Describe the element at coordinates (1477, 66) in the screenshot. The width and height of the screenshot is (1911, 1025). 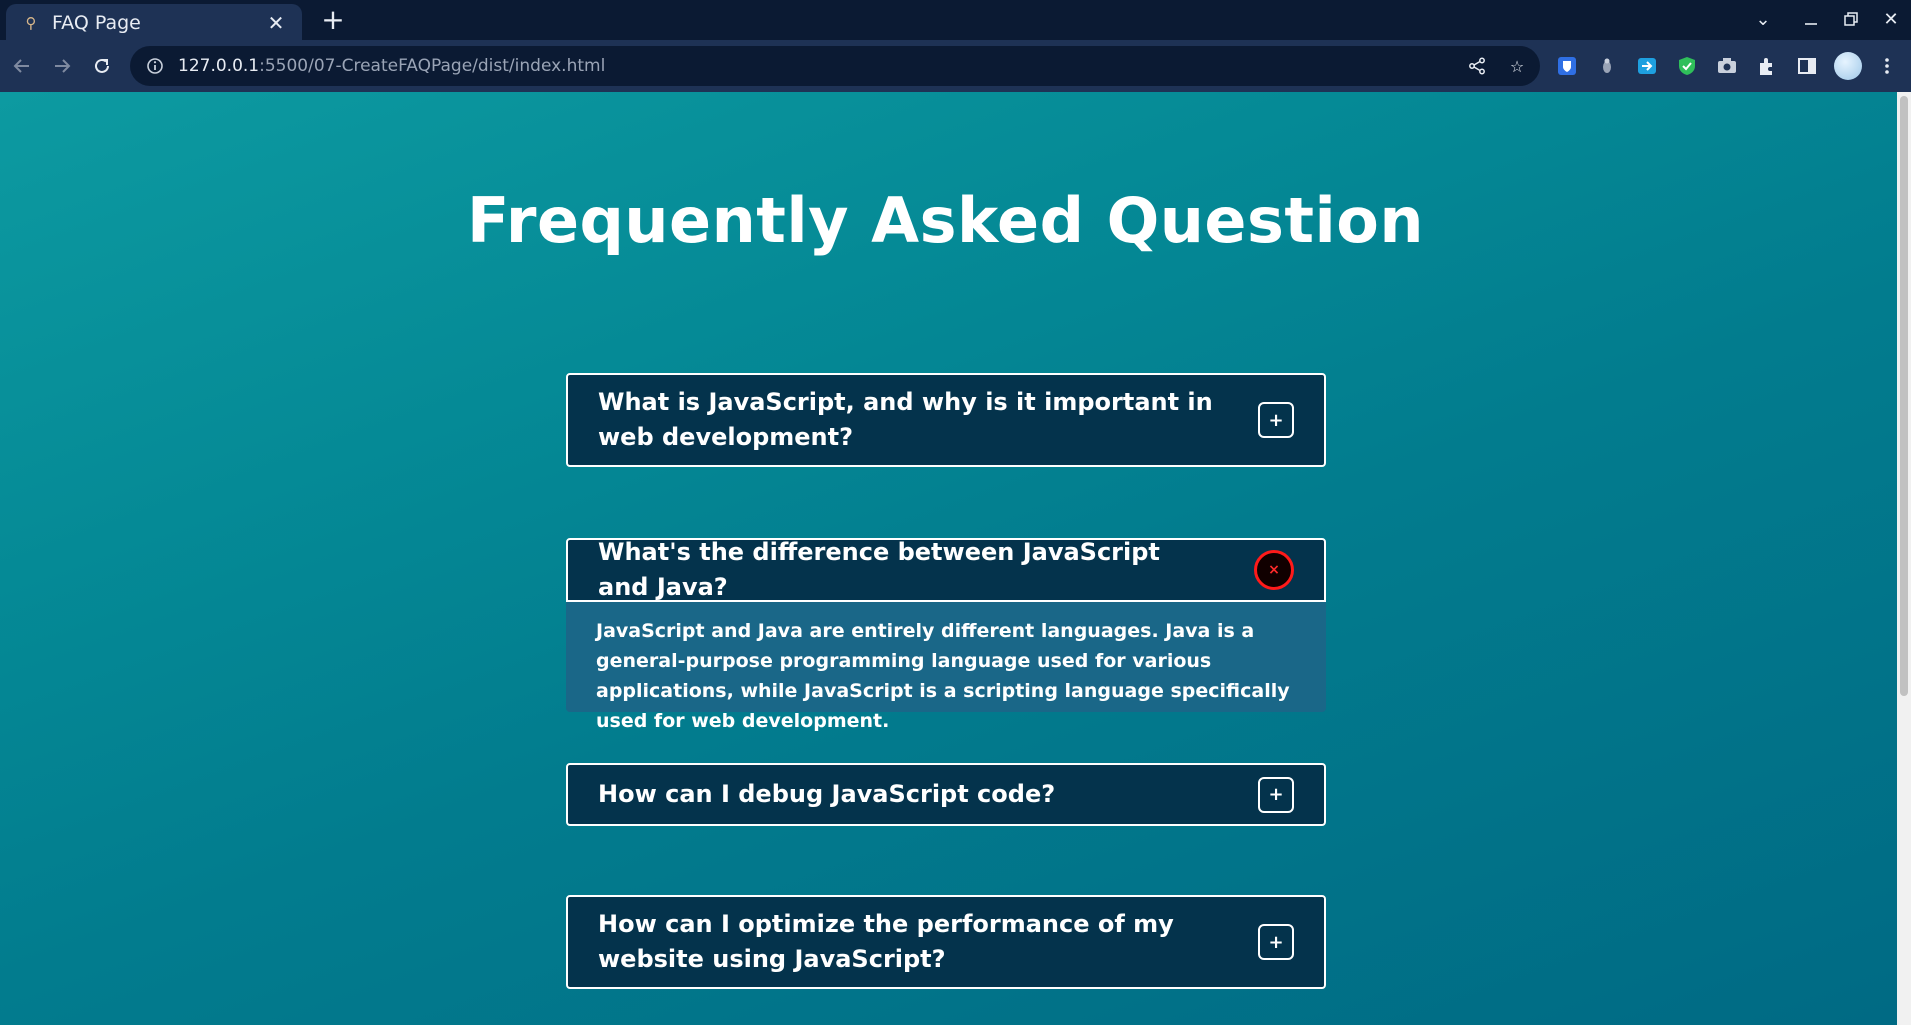
I see `share-icon` at that location.